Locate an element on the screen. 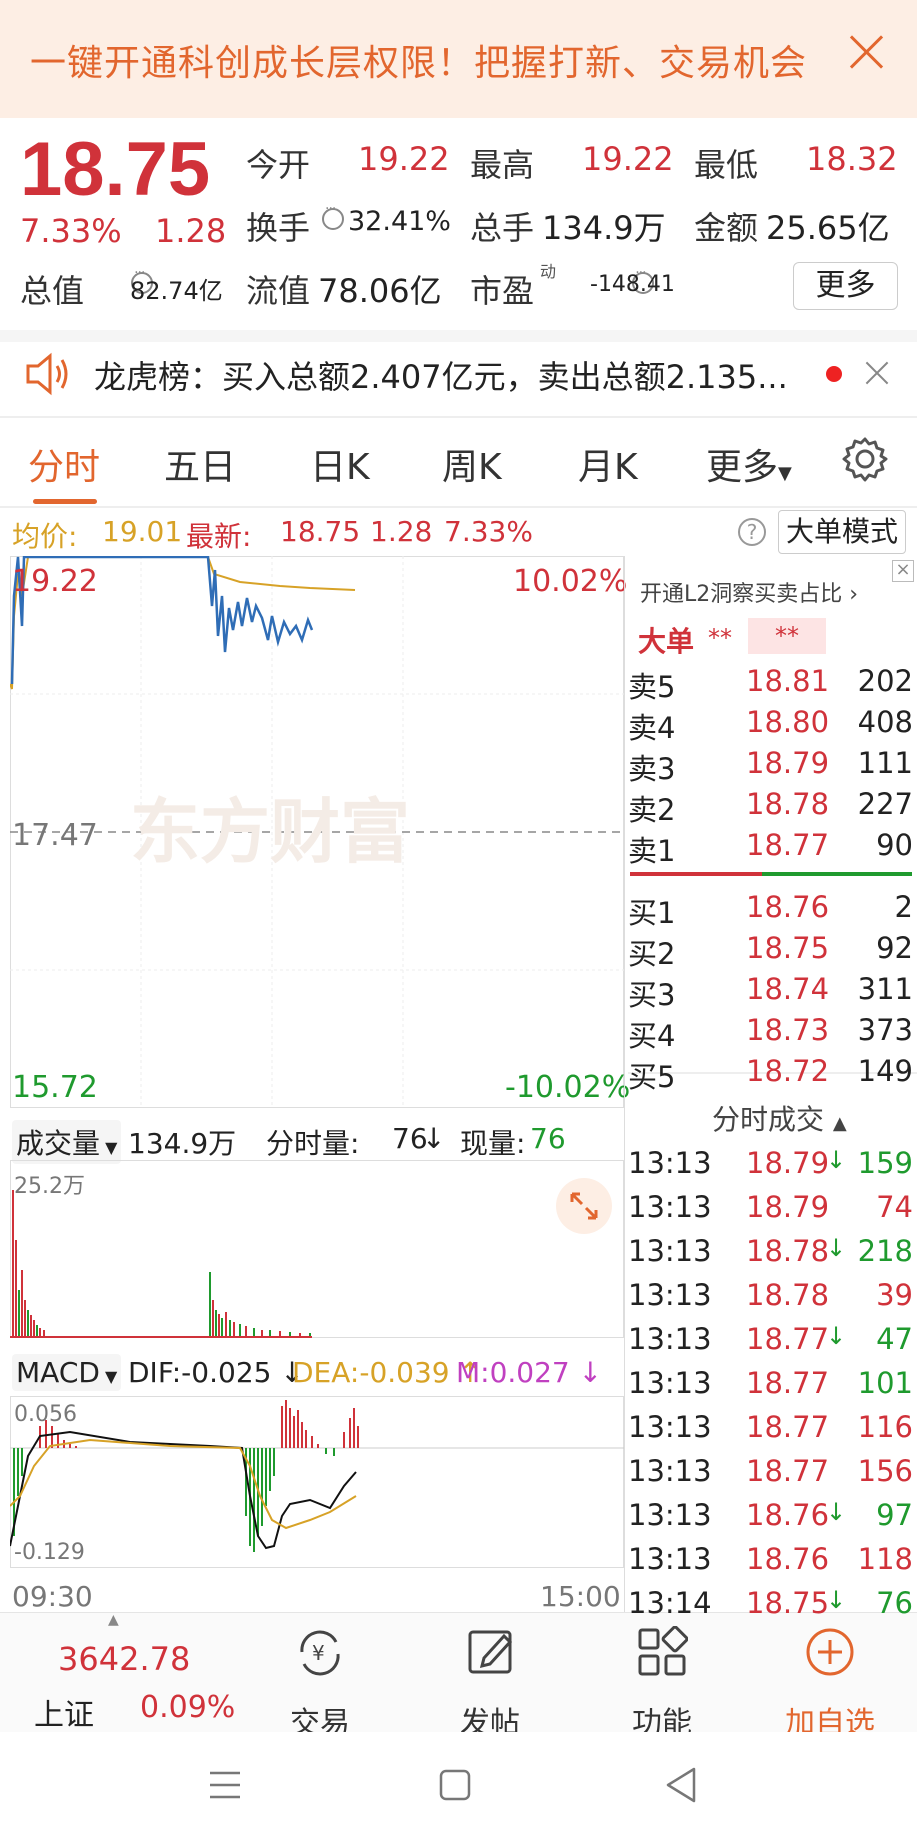 This screenshot has height=1843, width=917. chart-bottom-percent: -10.02% is located at coordinates (568, 1087).